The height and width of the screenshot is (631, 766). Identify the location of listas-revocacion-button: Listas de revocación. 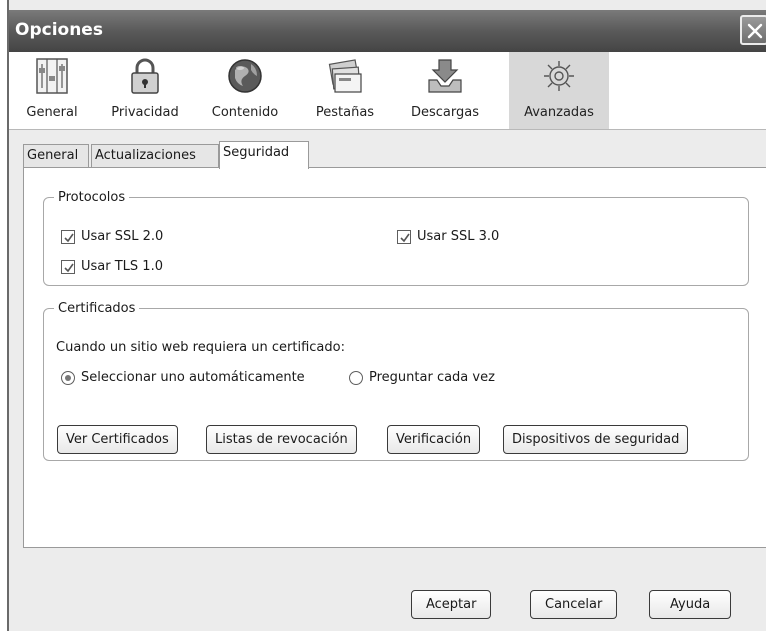
(281, 439).